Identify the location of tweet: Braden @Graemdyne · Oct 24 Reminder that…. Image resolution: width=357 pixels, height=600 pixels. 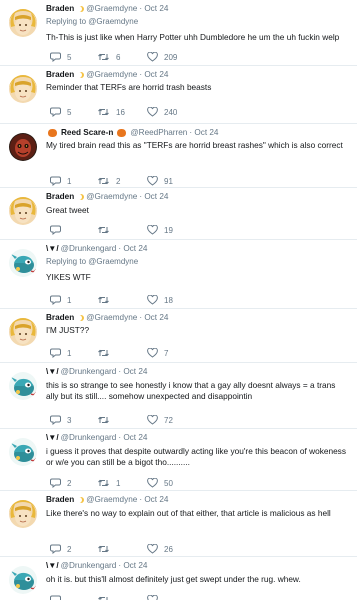
(178, 95).